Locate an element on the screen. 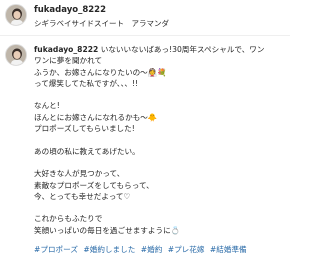 The image size is (320, 262). hashtag-link: #プレ花嫁 is located at coordinates (186, 249).